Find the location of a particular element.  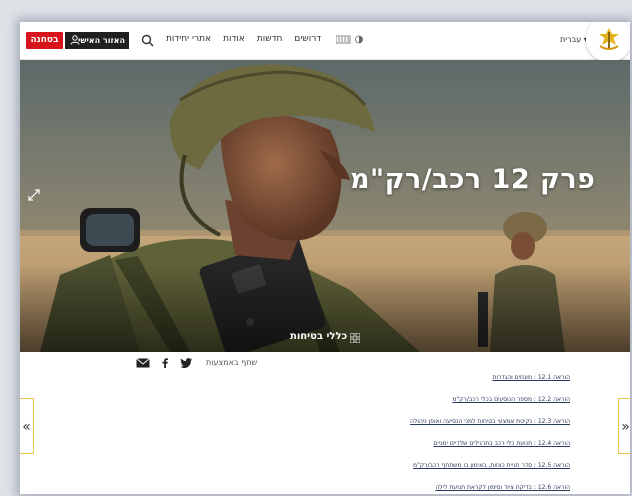

category-tag: כללי בטיחות is located at coordinates (318, 336).